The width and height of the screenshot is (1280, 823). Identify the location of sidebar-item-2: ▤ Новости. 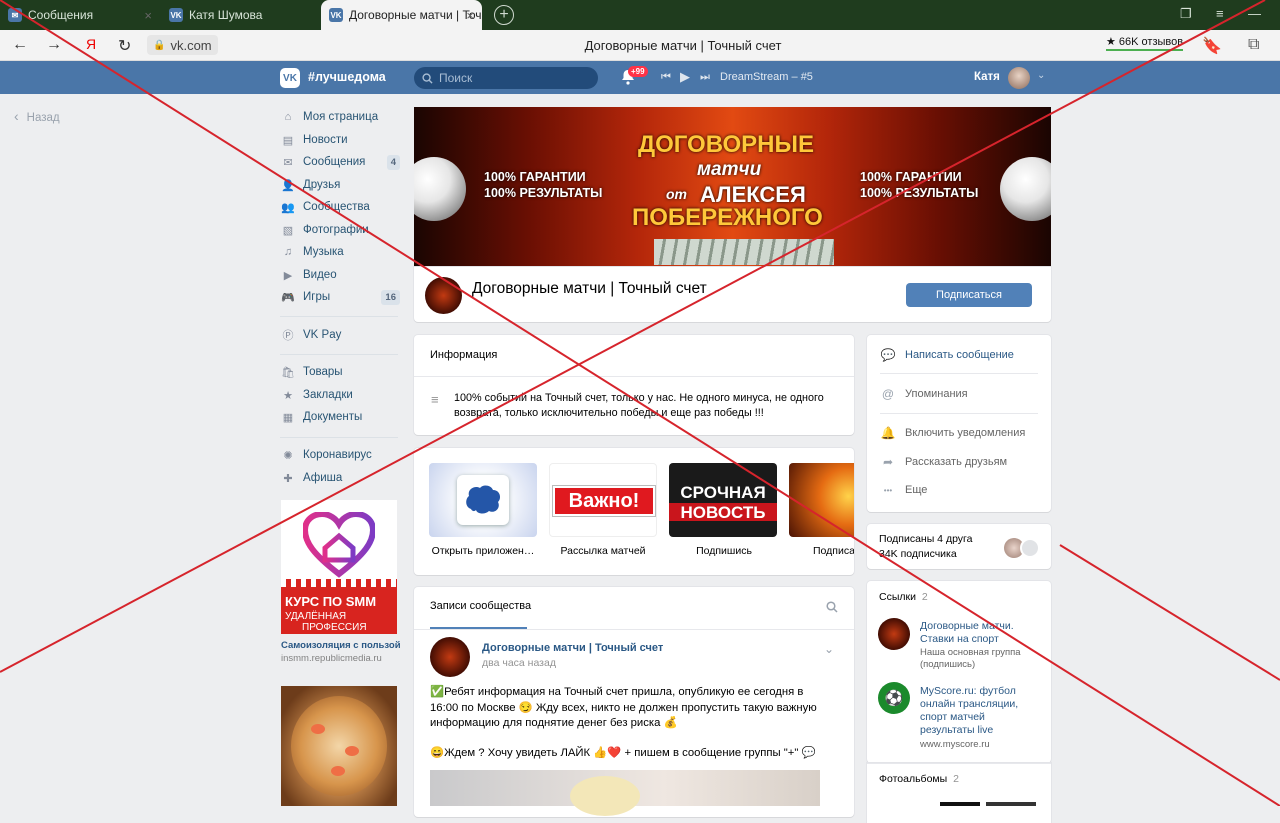
(340, 140).